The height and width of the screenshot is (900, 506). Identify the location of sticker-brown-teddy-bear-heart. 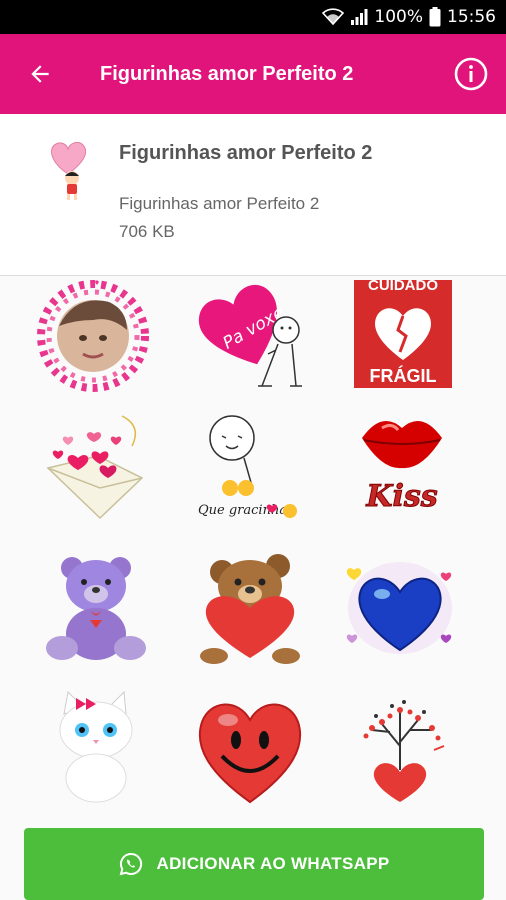
(250, 608).